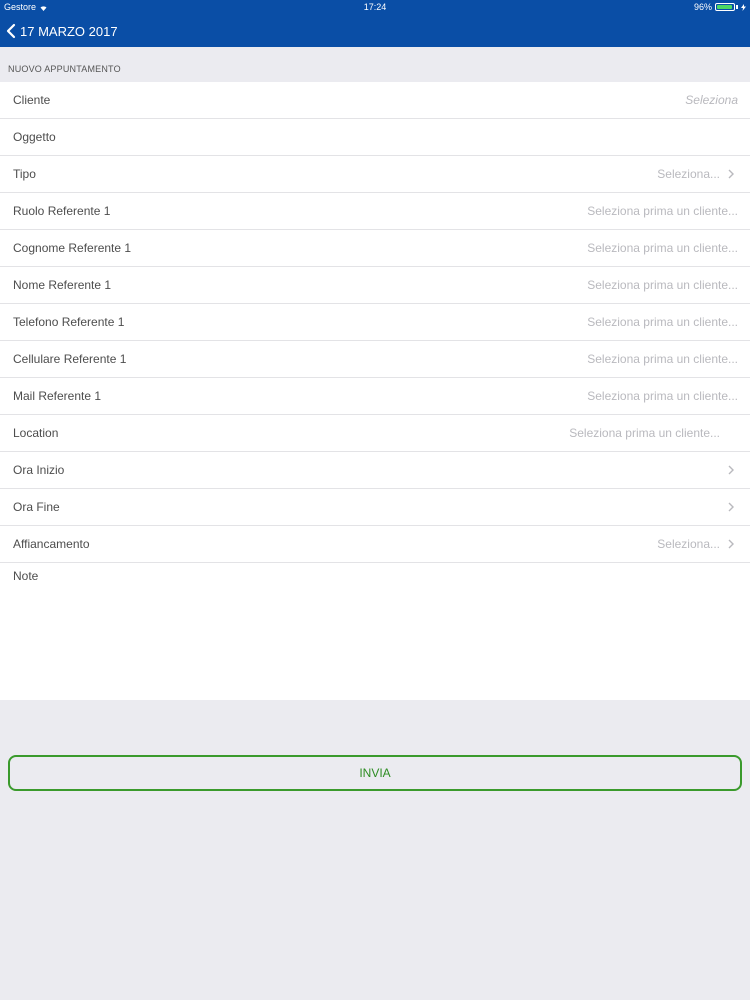  What do you see at coordinates (375, 470) in the screenshot?
I see `row-ora-inizio: Ora Inizio` at bounding box center [375, 470].